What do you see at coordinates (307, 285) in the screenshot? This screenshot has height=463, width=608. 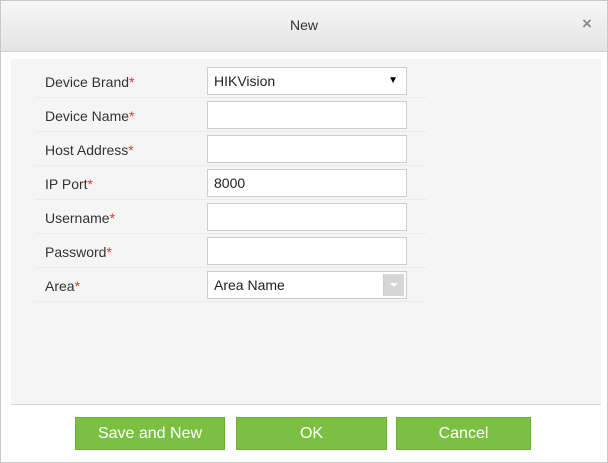 I see `area-combobox: Area Name` at bounding box center [307, 285].